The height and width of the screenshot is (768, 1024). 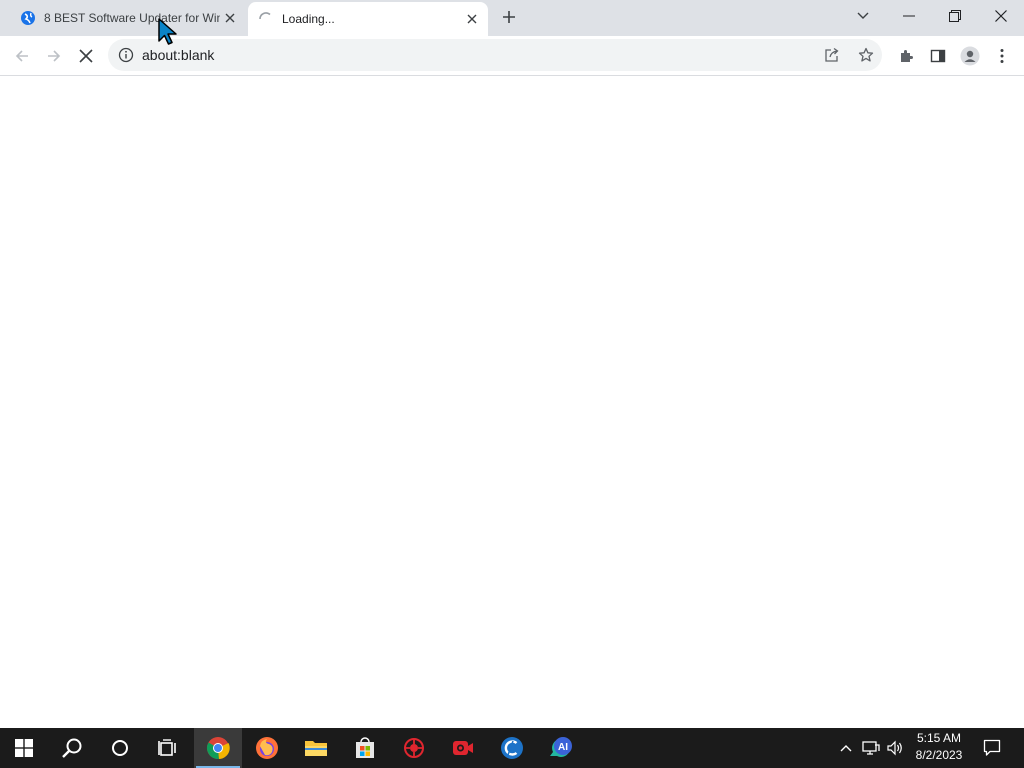 What do you see at coordinates (178, 55) in the screenshot?
I see `address-text: about:blank` at bounding box center [178, 55].